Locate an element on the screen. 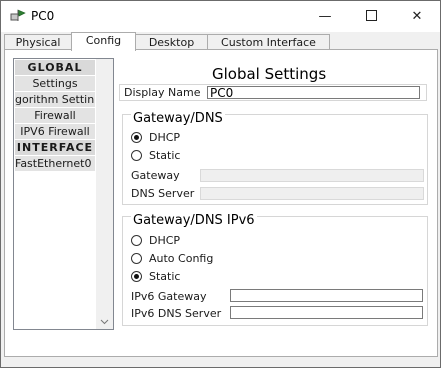 The height and width of the screenshot is (369, 442). ipv6-static-radio is located at coordinates (136, 276).